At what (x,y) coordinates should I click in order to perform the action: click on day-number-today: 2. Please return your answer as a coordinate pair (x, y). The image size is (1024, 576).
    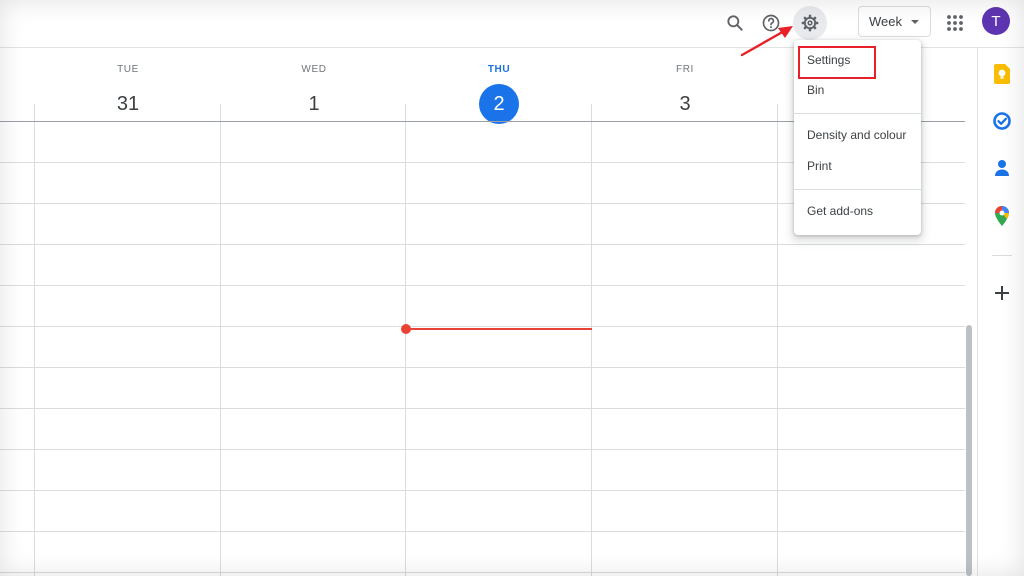
    Looking at the image, I should click on (499, 104).